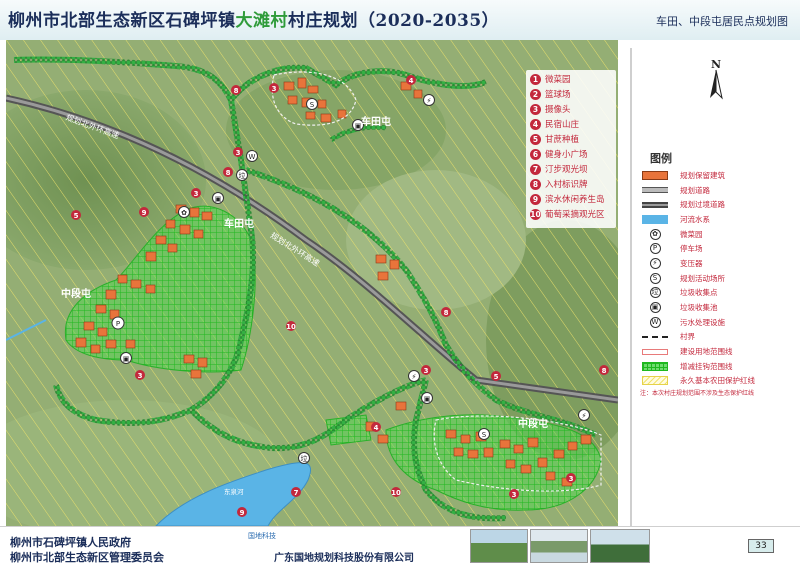 The height and width of the screenshot is (565, 800). Describe the element at coordinates (691, 249) in the screenshot. I see `legend-label: 停车场` at that location.